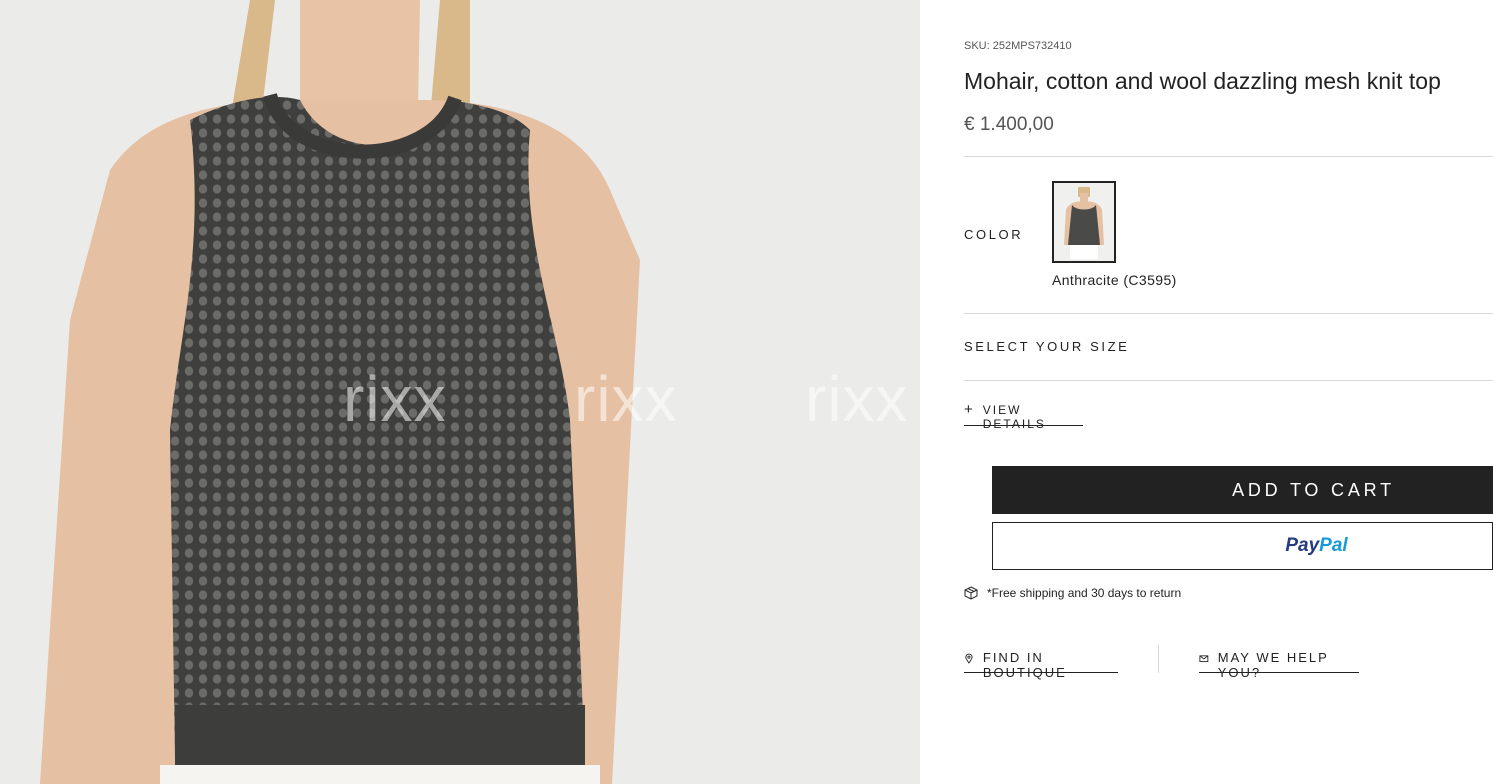 Image resolution: width=1493 pixels, height=784 pixels. What do you see at coordinates (1014, 417) in the screenshot?
I see `view-details-label: VIEW DETAILS` at bounding box center [1014, 417].